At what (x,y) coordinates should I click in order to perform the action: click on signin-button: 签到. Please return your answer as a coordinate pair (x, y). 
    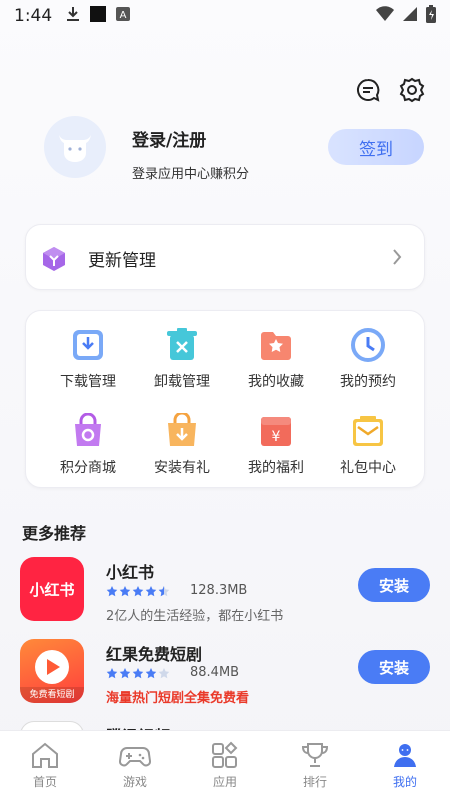
    Looking at the image, I should click on (376, 147).